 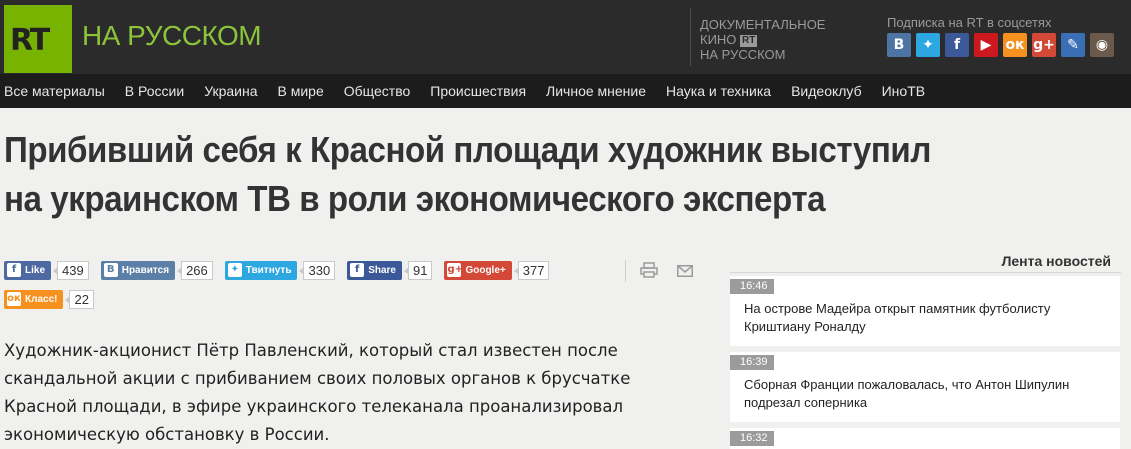 I want to click on print-icon, so click(x=649, y=270).